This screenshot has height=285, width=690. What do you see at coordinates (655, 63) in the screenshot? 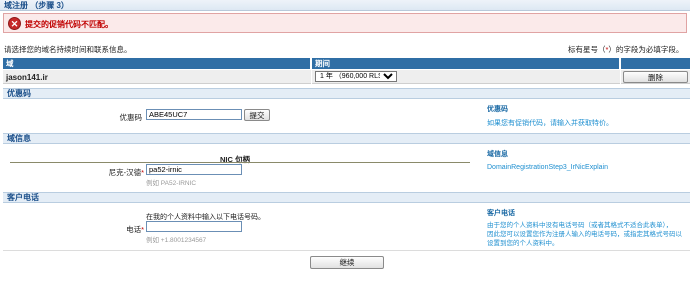
I see `column-header-action` at bounding box center [655, 63].